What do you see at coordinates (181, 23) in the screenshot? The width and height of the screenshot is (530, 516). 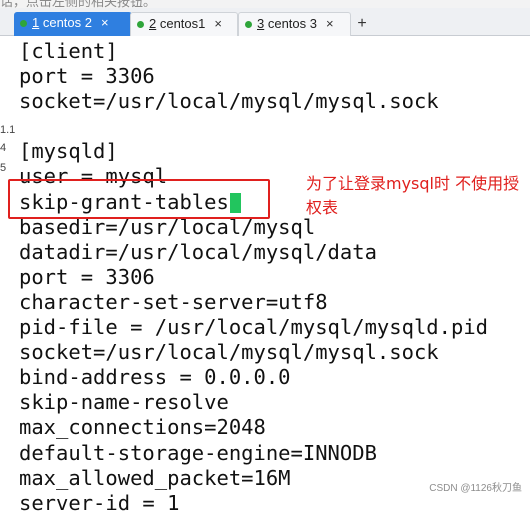 I see `tab-label: centos1` at bounding box center [181, 23].